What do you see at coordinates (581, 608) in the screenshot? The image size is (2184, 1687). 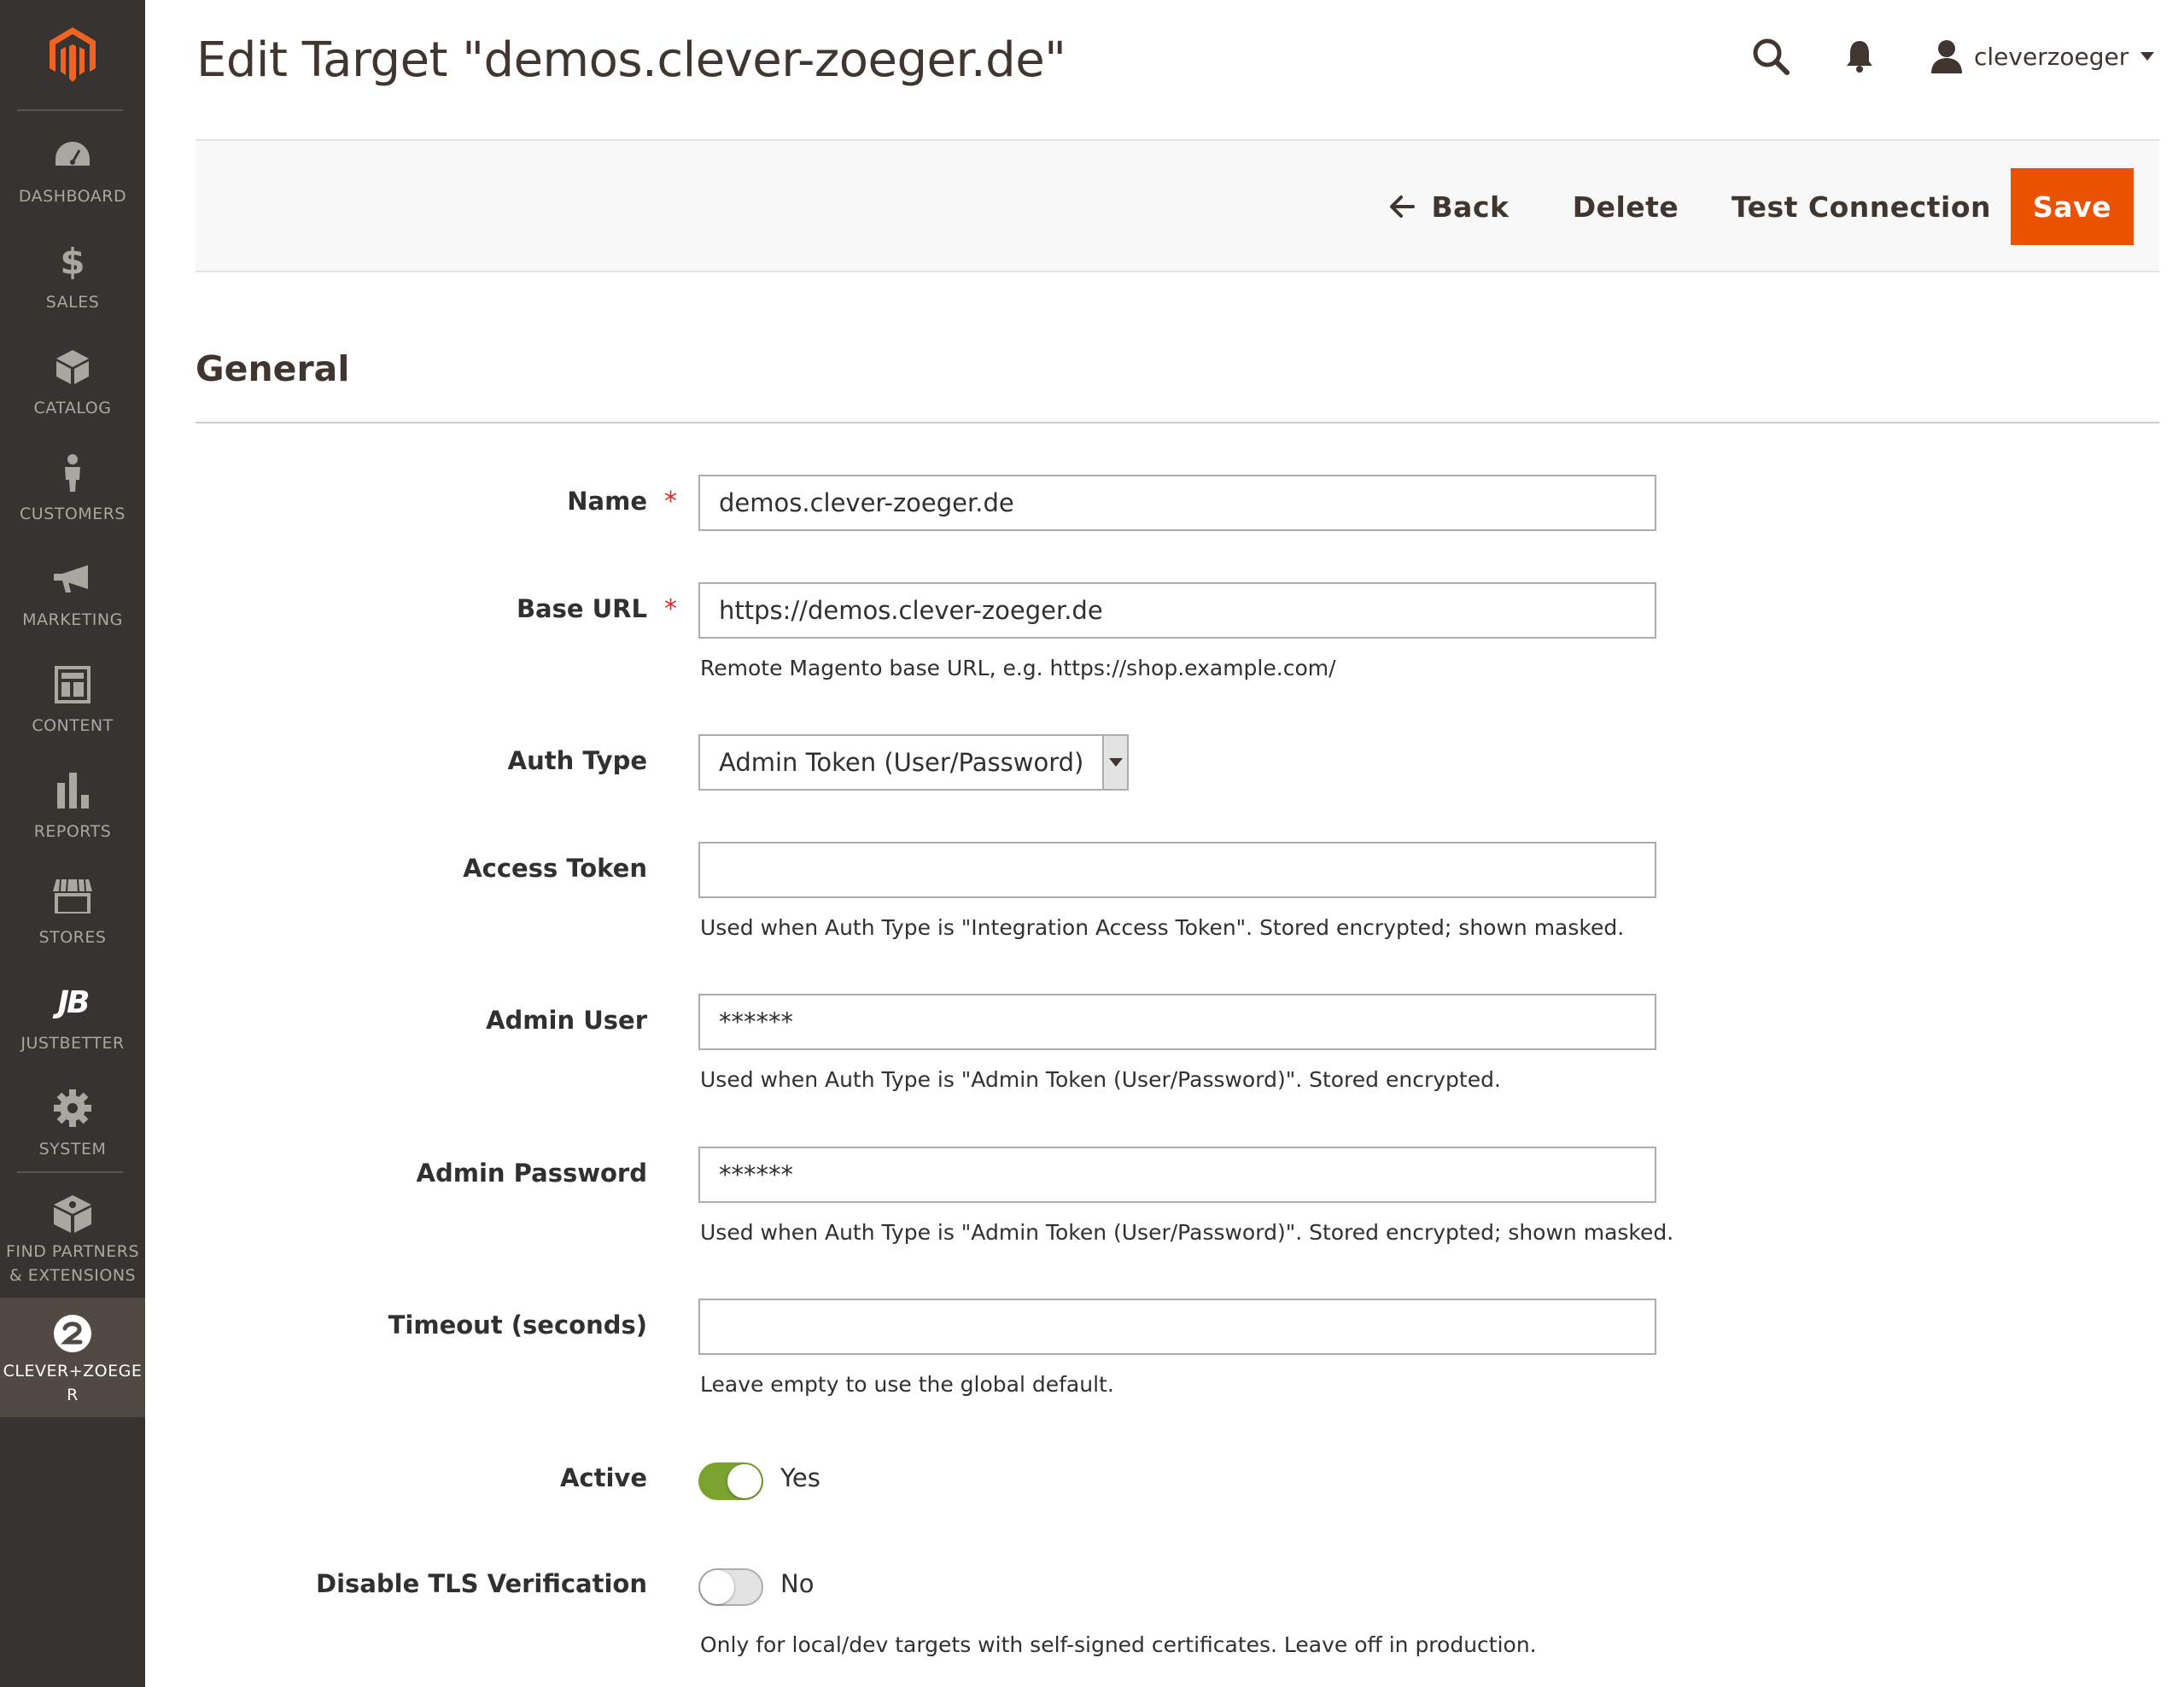 I see `base-url-label: Base URL` at bounding box center [581, 608].